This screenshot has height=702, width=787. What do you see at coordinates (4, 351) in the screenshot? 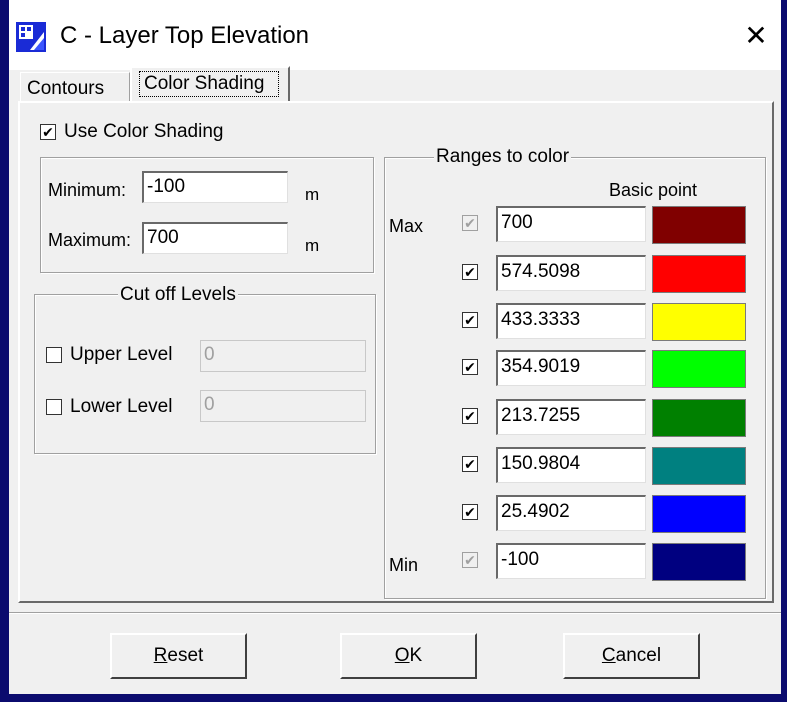
I see `window-frame-left` at bounding box center [4, 351].